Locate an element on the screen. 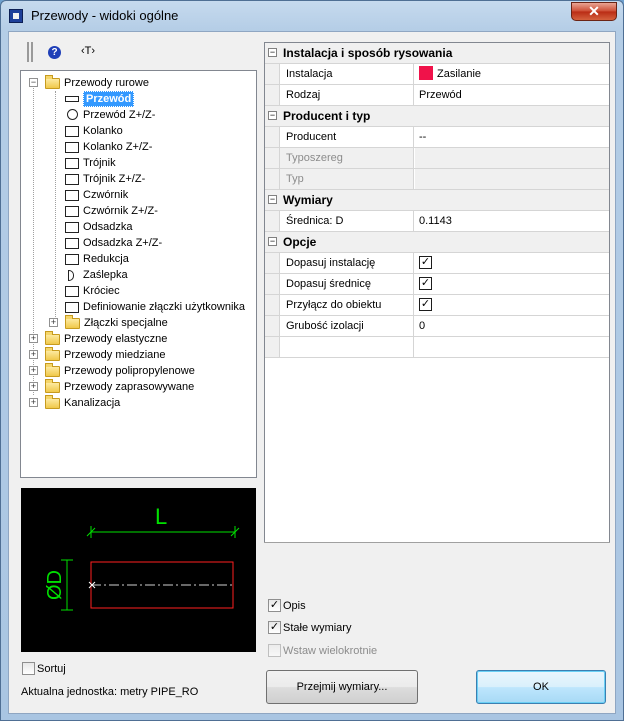 The image size is (624, 721). prop-name: Instalacja is located at coordinates (346, 74).